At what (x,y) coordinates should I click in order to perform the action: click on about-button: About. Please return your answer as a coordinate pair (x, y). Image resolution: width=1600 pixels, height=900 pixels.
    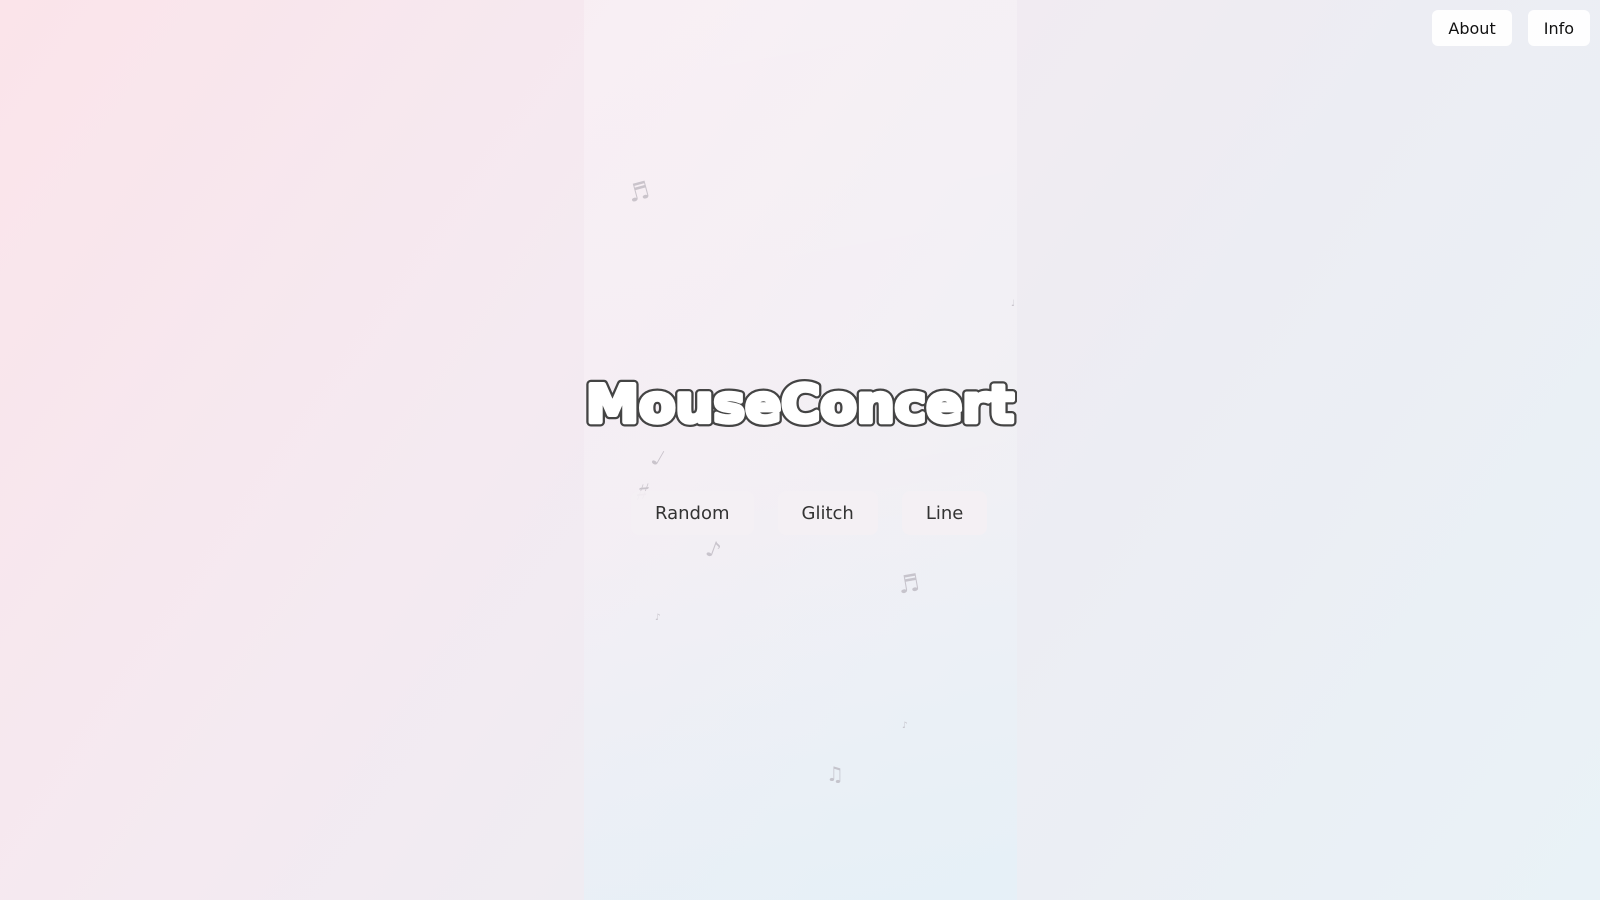
    Looking at the image, I should click on (1472, 28).